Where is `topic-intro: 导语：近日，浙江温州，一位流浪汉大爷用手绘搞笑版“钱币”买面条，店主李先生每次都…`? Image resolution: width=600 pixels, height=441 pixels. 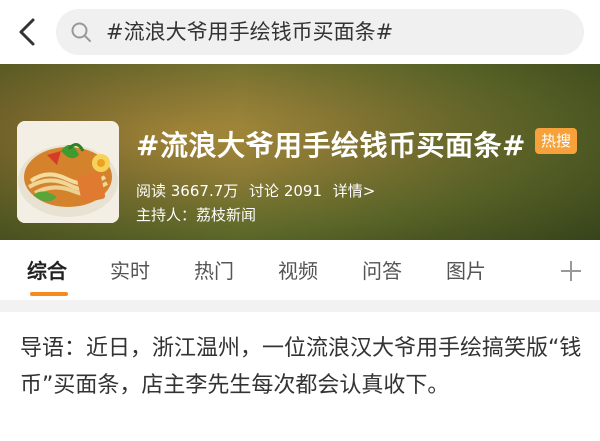 topic-intro: 导语：近日，浙江温州，一位流浪汉大爷用手绘搞笑版“钱币”买面条，店主李先生每次都… is located at coordinates (301, 367).